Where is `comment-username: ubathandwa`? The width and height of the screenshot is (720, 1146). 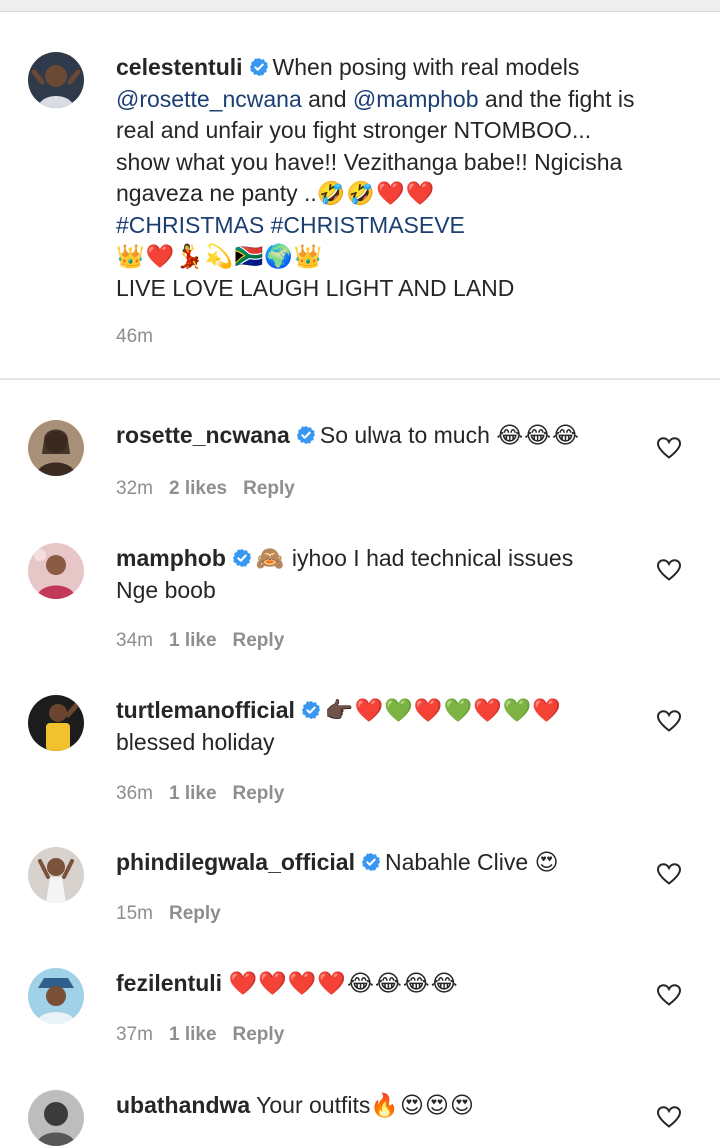
comment-username: ubathandwa is located at coordinates (183, 1105).